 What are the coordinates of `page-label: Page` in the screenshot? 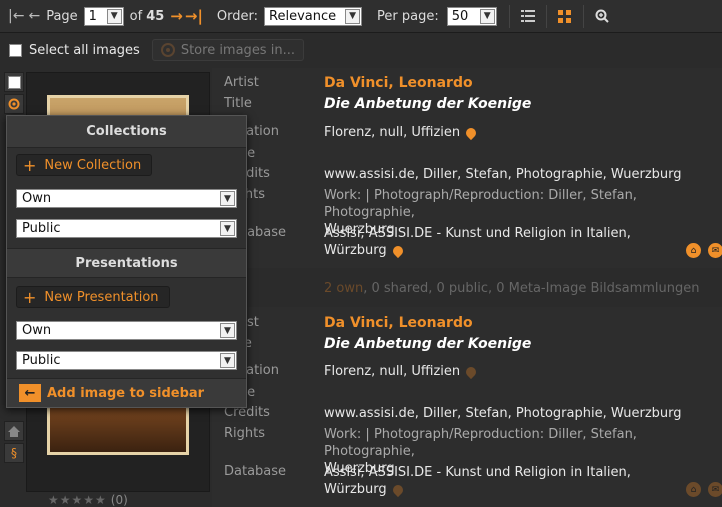 It's located at (62, 16).